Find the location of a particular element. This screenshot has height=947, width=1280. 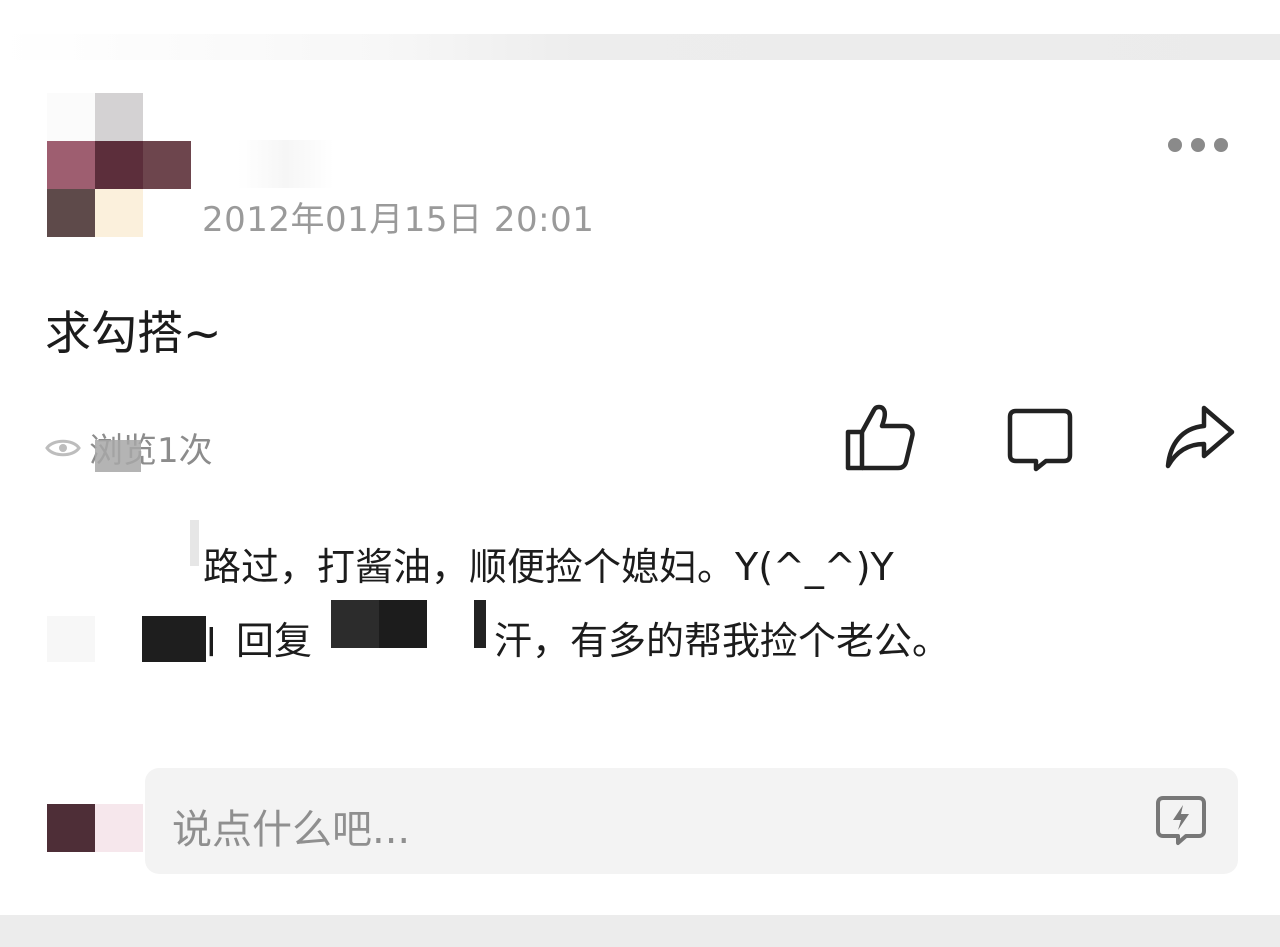

share-icon is located at coordinates (1199, 437).